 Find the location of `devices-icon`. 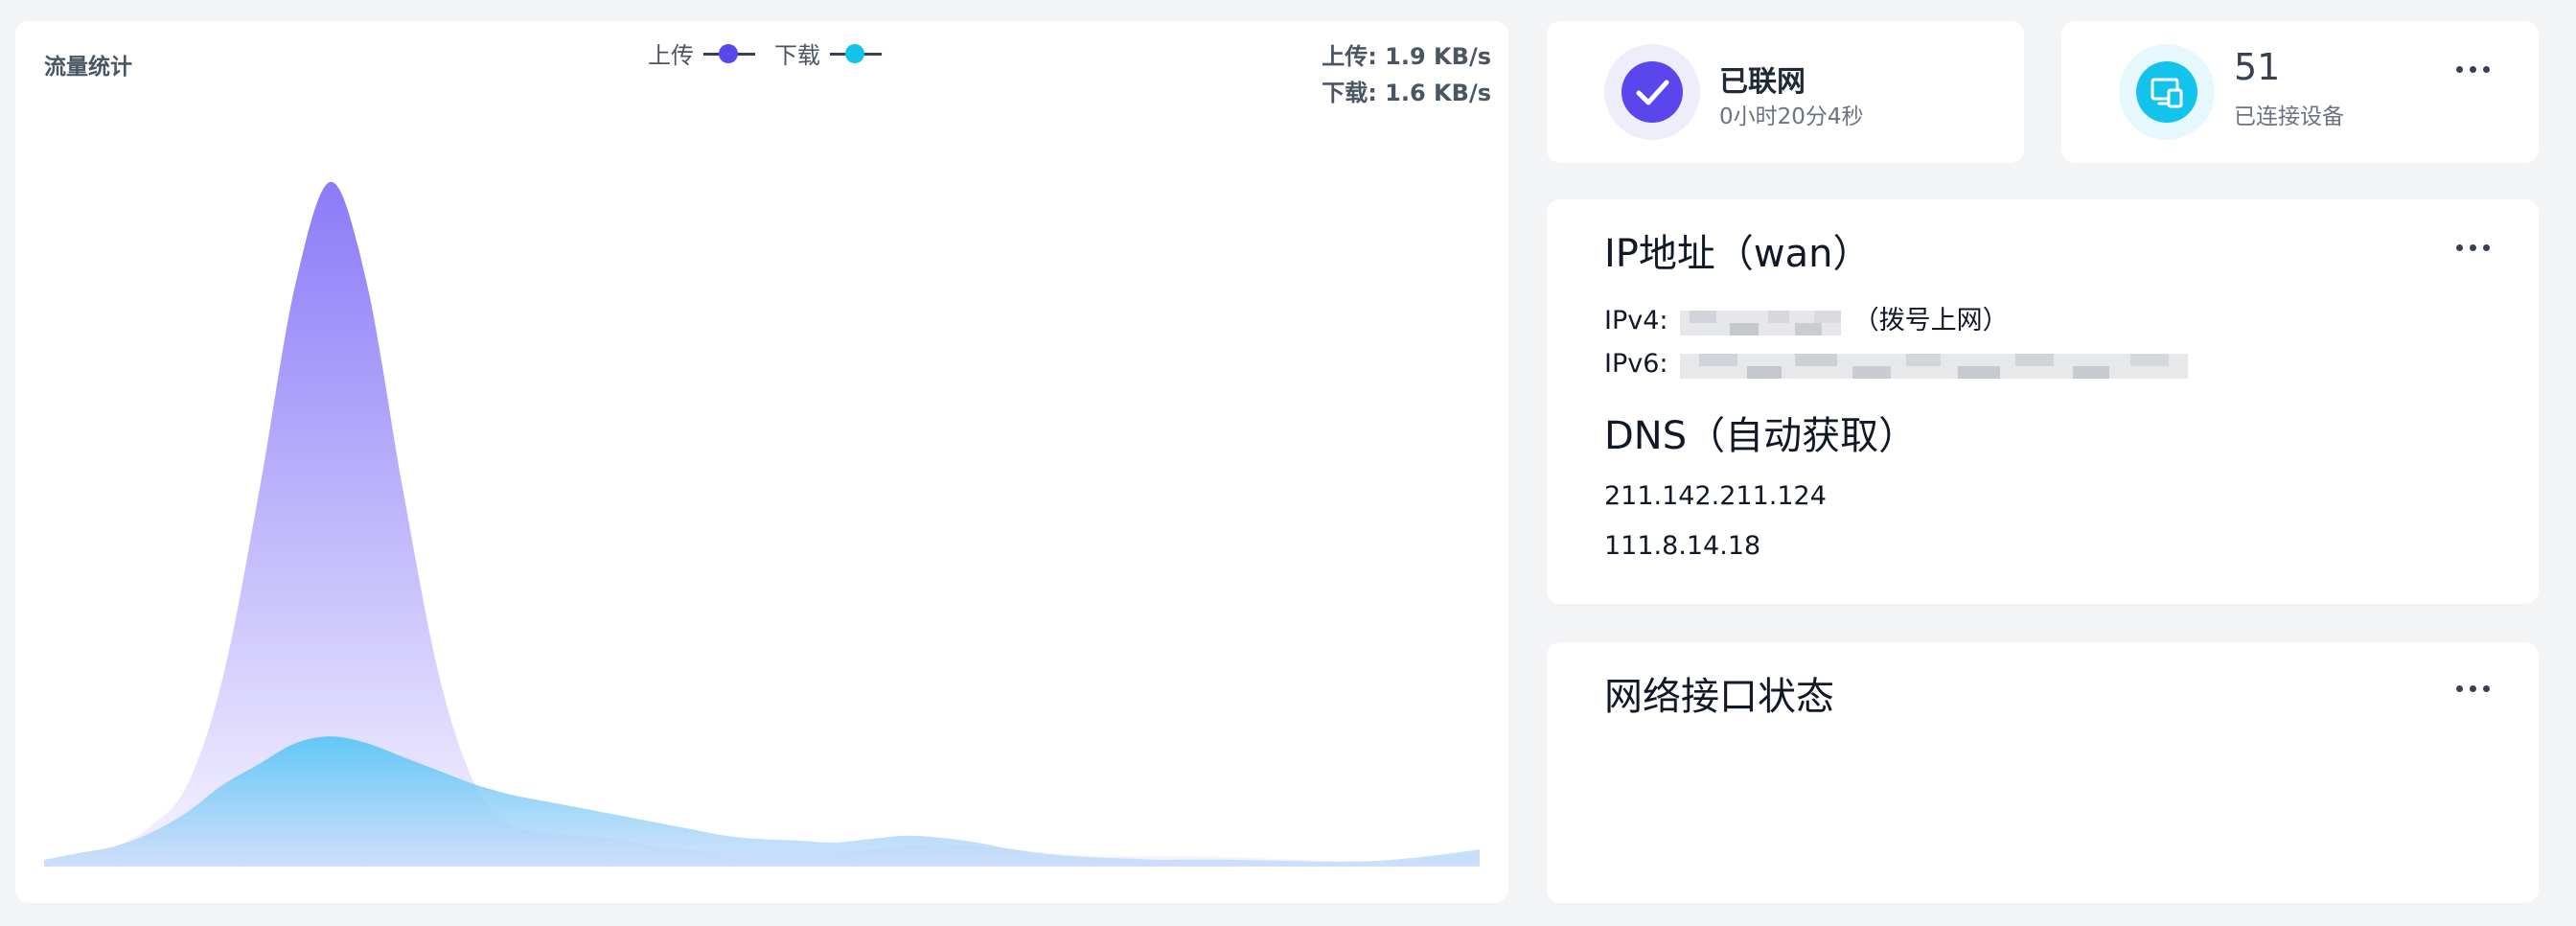

devices-icon is located at coordinates (2166, 92).